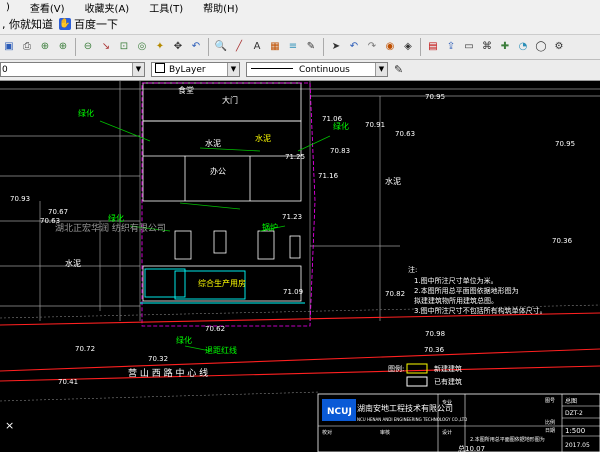  Describe the element at coordinates (220, 7) in the screenshot. I see `menu-item-help: 帮助(H)` at that location.